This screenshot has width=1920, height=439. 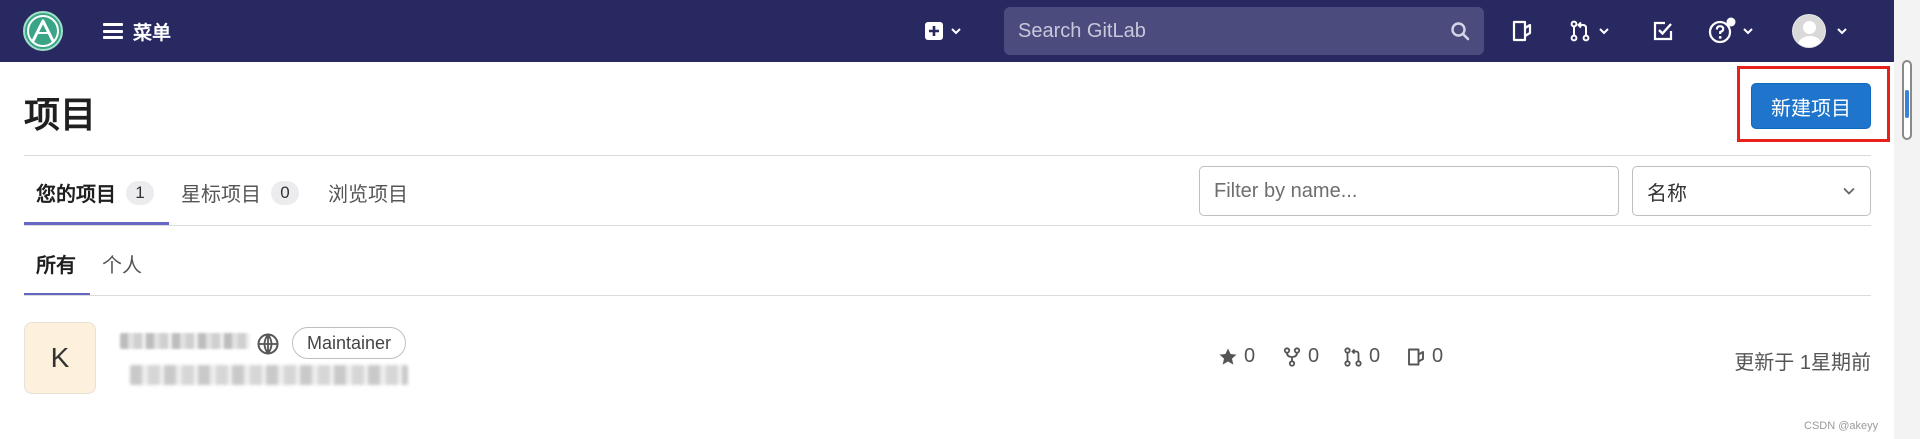 I want to click on todo-button, so click(x=1663, y=31).